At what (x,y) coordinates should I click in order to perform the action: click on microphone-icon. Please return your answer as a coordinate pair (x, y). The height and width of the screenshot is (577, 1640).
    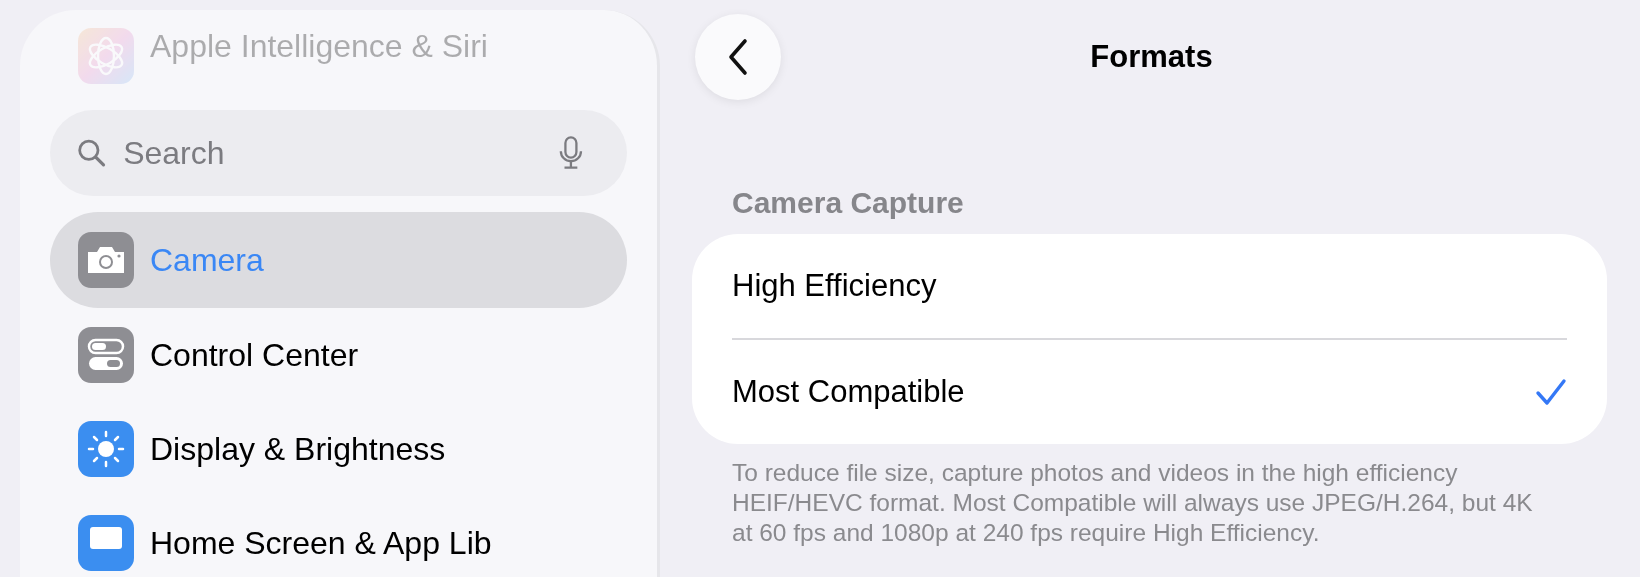
    Looking at the image, I should click on (571, 153).